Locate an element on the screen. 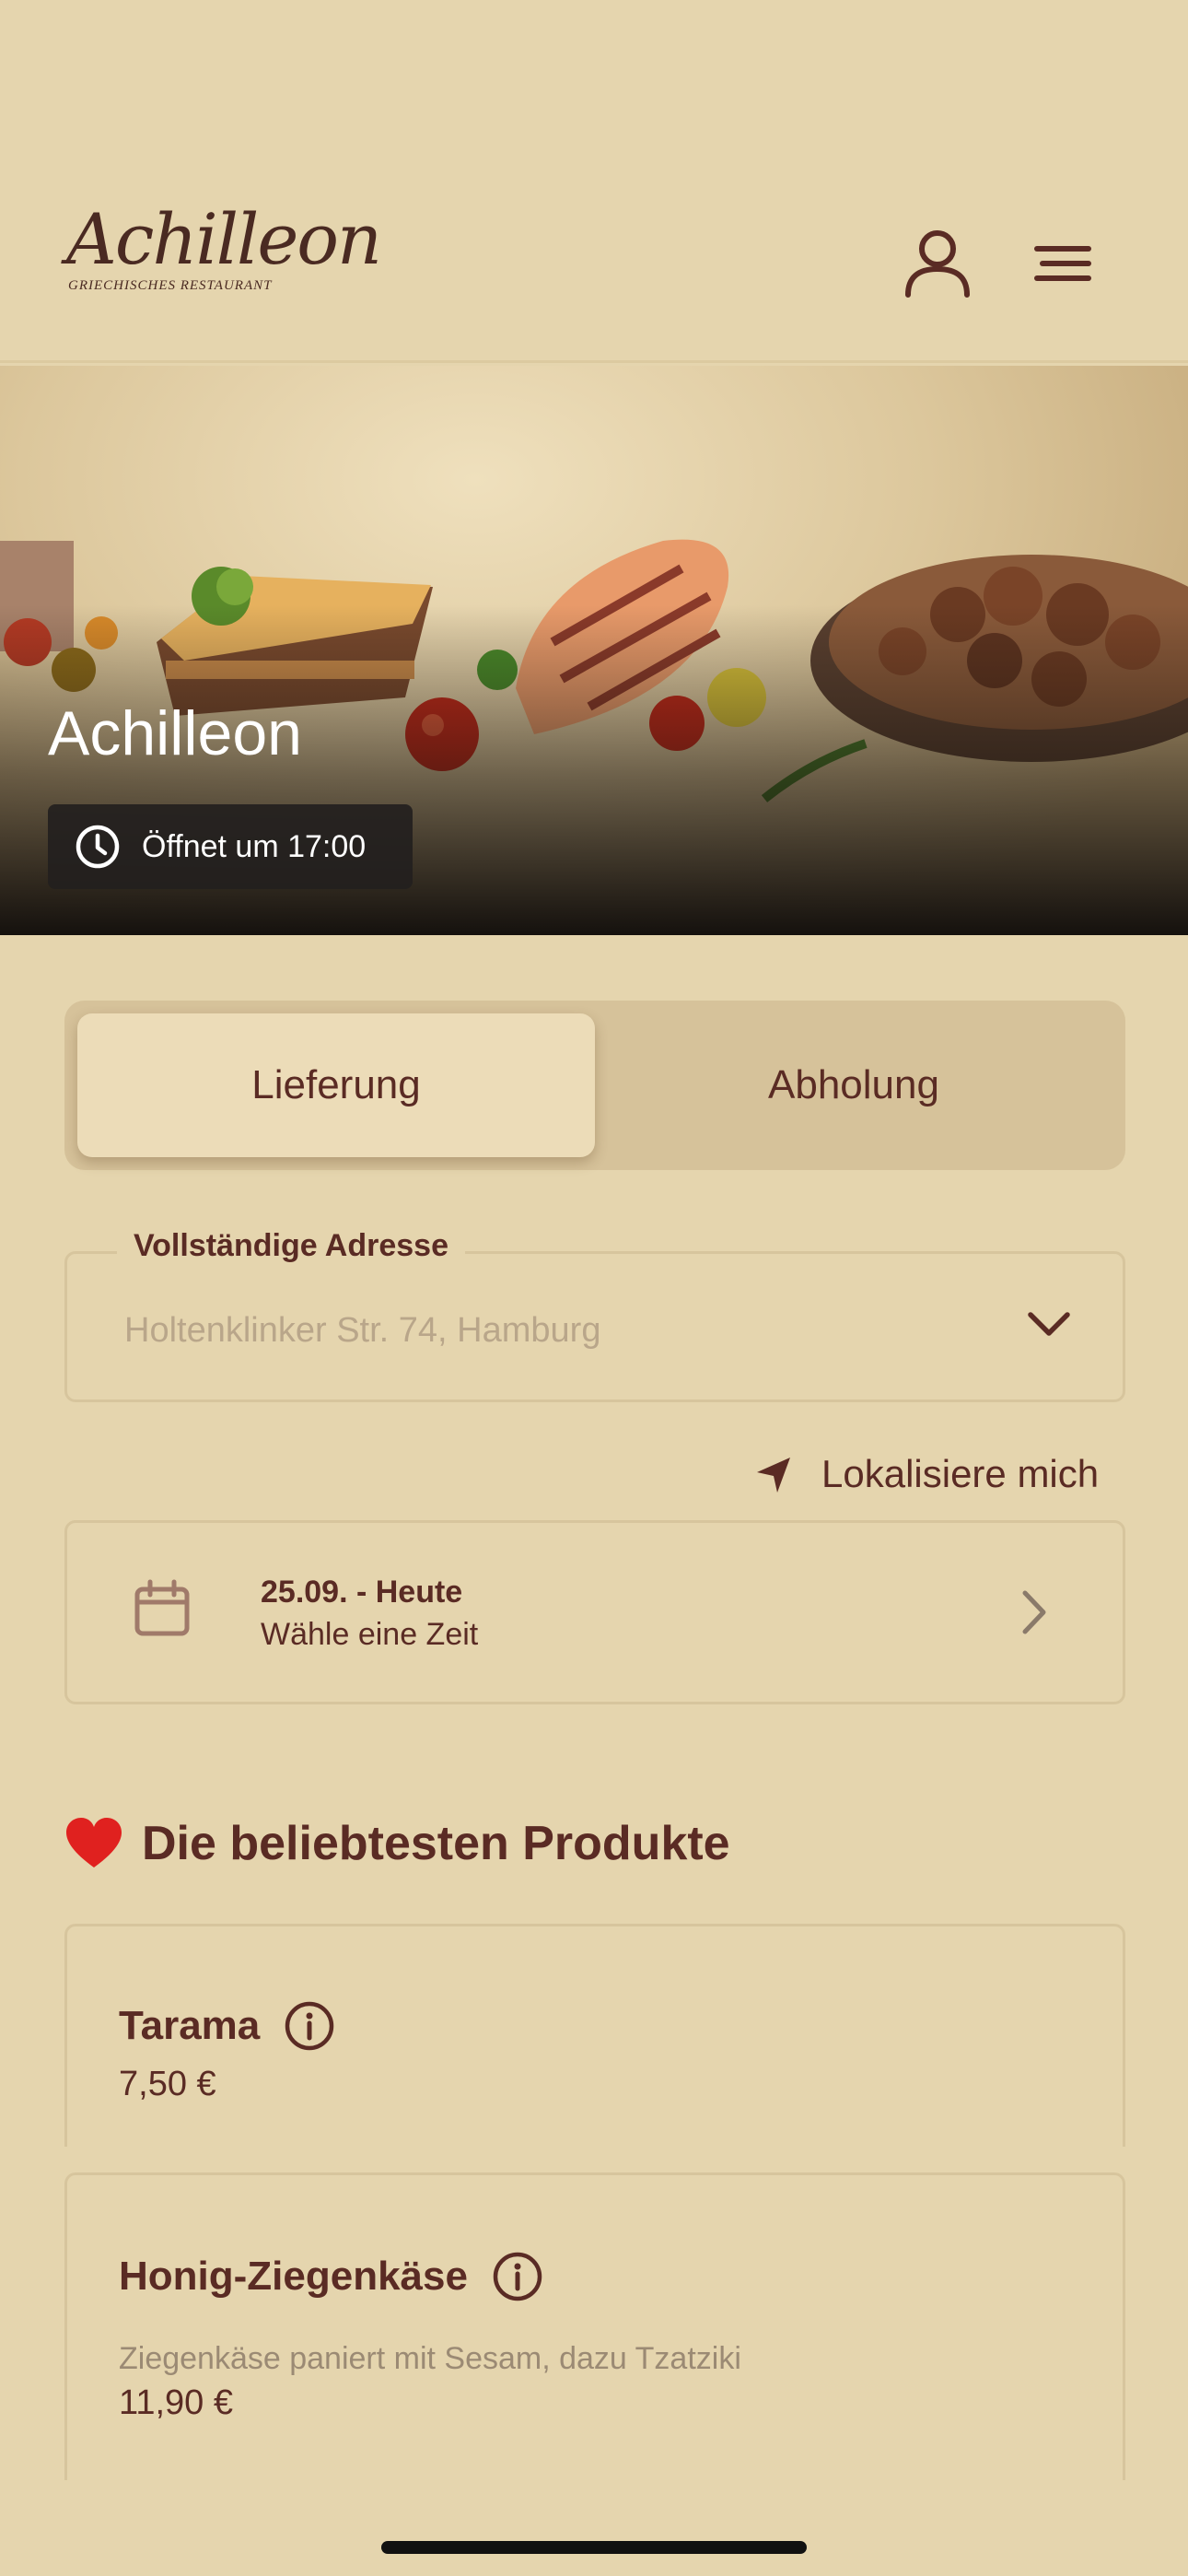 The height and width of the screenshot is (2576, 1188). order-mode-toggle: Lieferung Abholung is located at coordinates (594, 1085).